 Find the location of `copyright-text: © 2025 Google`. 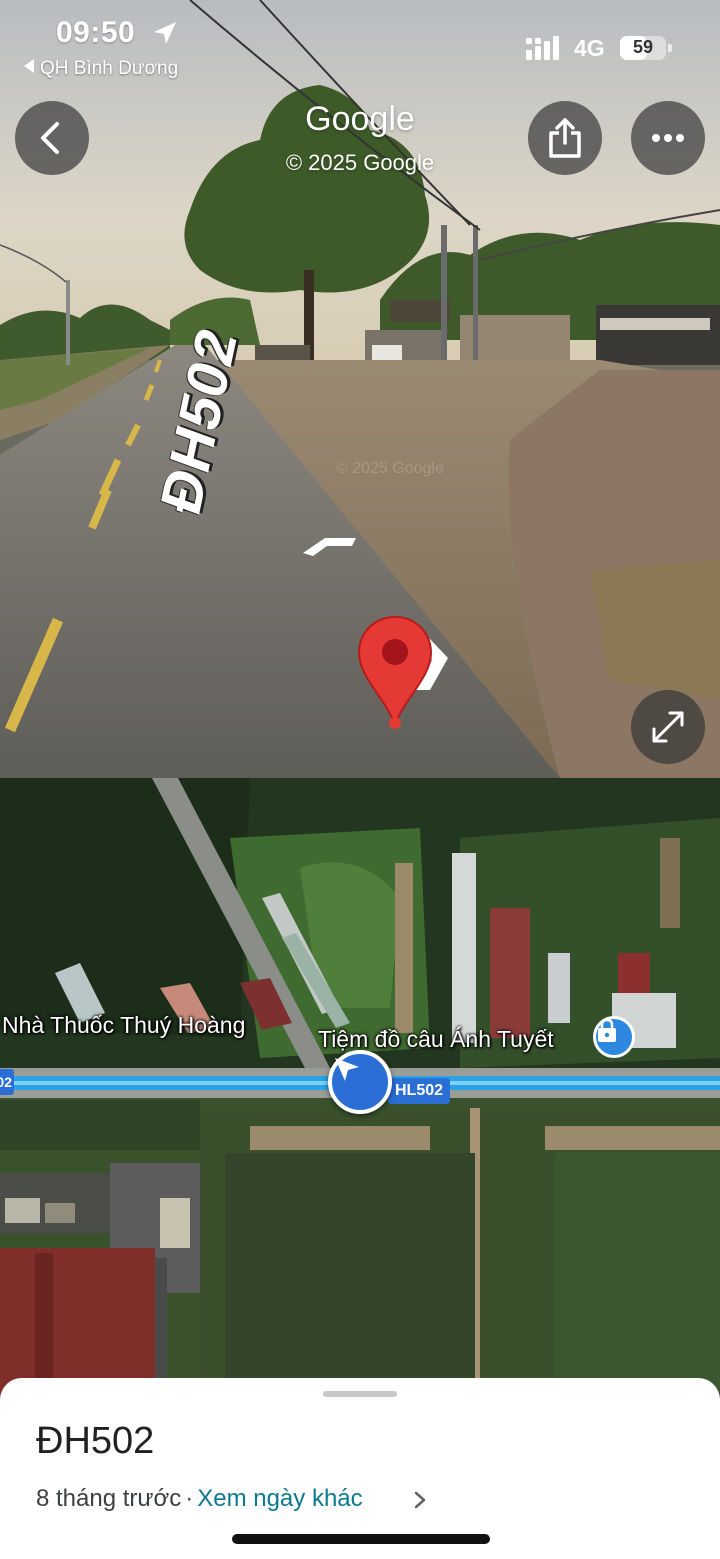

copyright-text: © 2025 Google is located at coordinates (360, 162).